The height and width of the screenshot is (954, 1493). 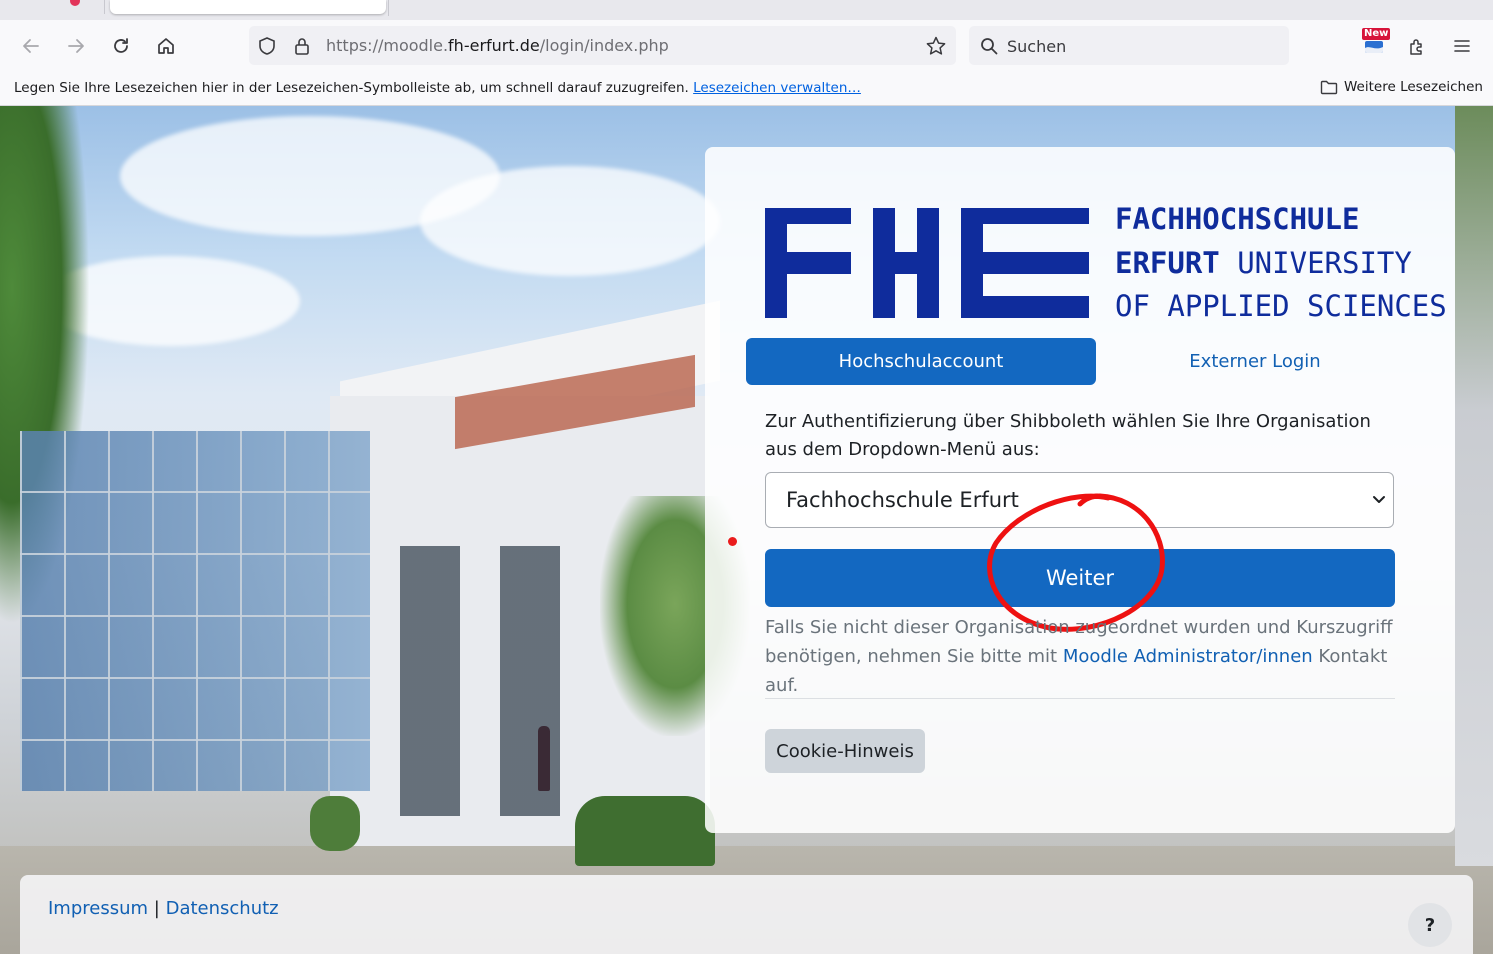 I want to click on menu-button, so click(x=1462, y=46).